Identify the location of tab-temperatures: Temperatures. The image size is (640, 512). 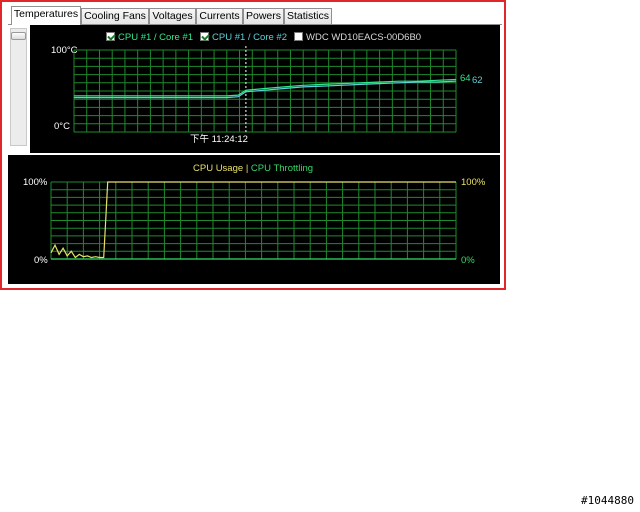
(46, 15).